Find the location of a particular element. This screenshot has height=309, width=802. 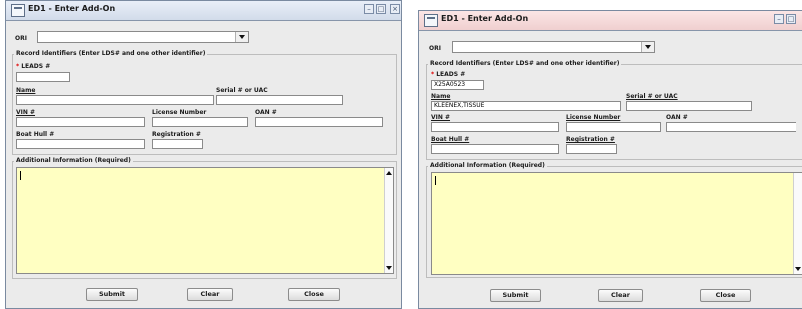

name-input: KLEENEX,TISSUE is located at coordinates (526, 106).